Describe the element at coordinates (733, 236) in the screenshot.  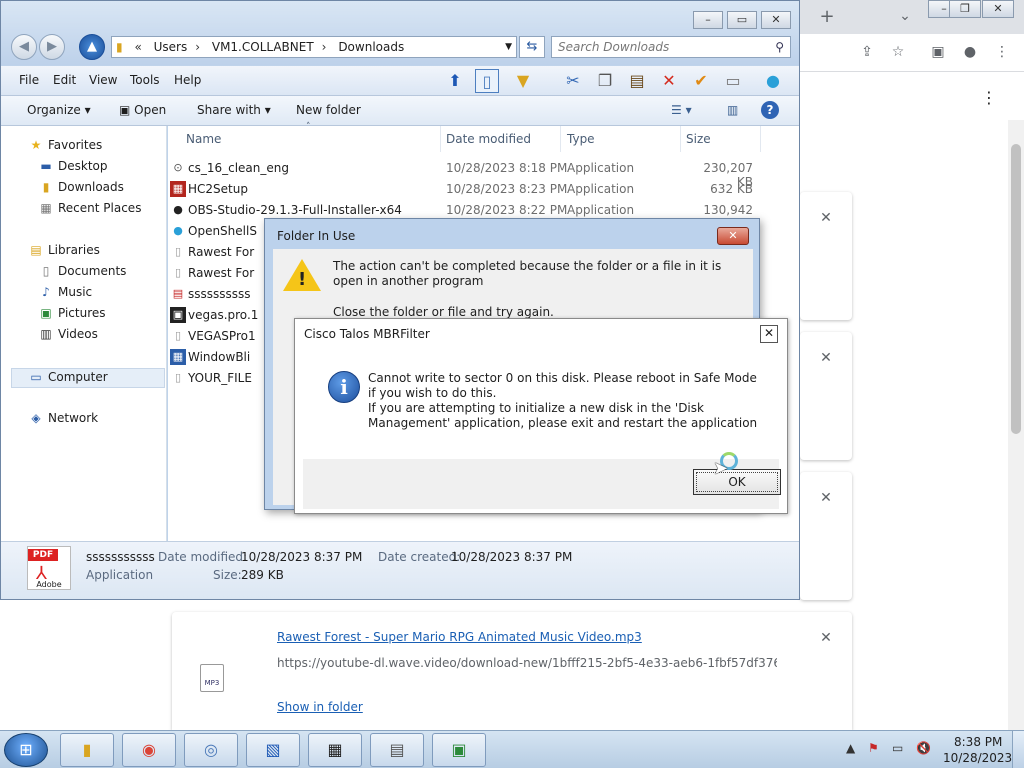
I see `folder-dialog-close-button: ✕` at that location.